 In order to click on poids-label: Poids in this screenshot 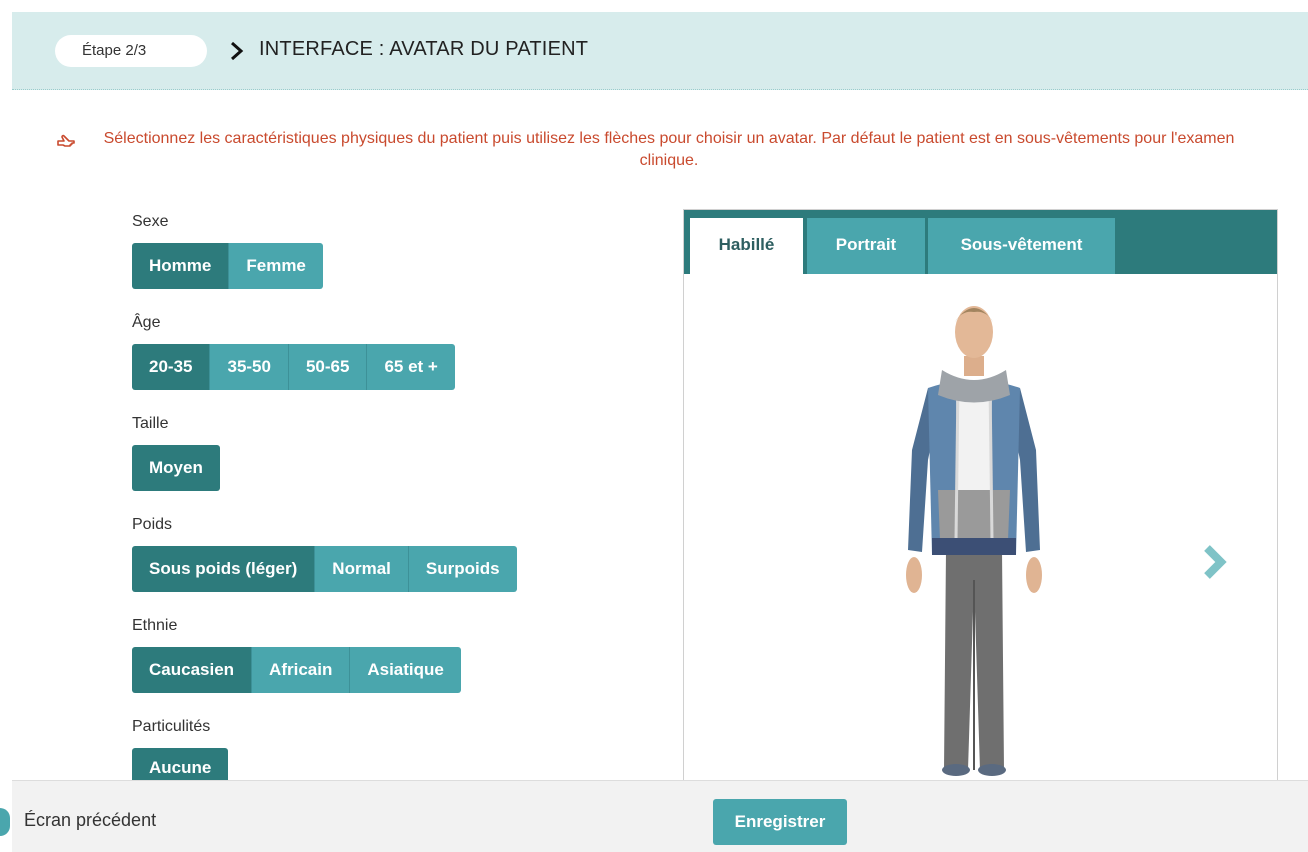, I will do `click(152, 524)`.